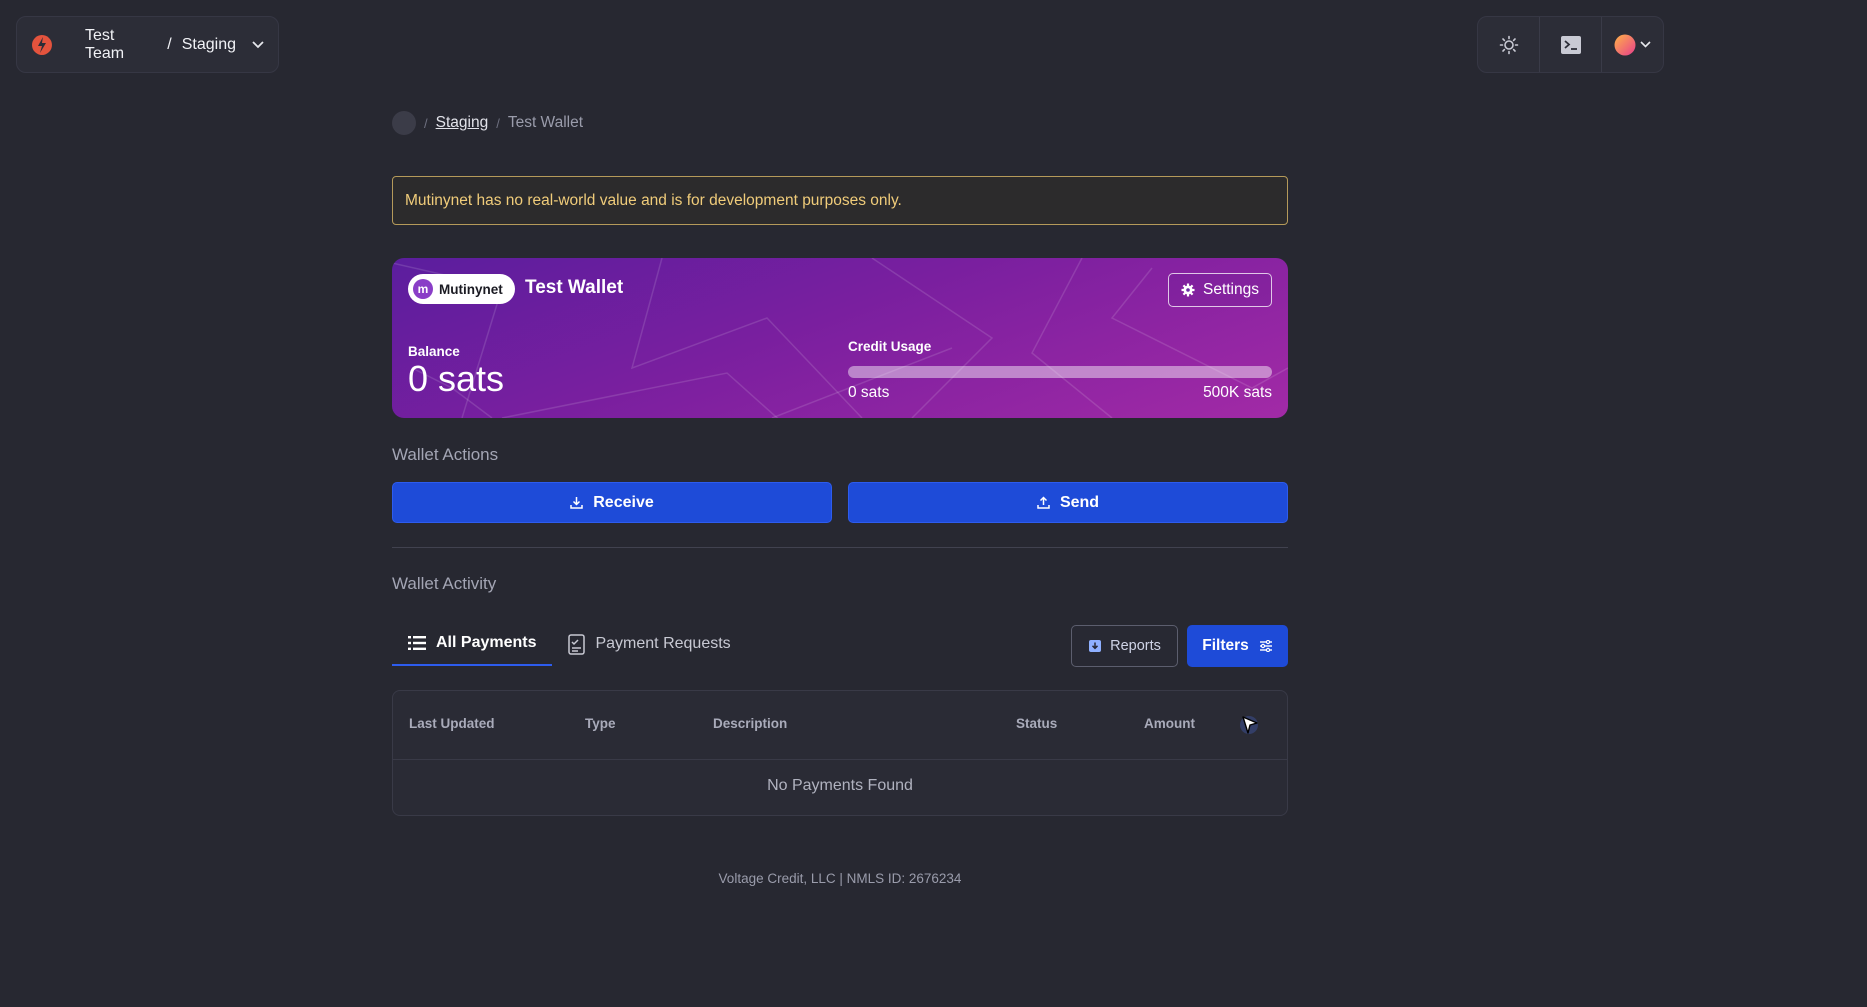 The height and width of the screenshot is (1007, 1867). I want to click on column-header-last-updated: Last Updated, so click(452, 723).